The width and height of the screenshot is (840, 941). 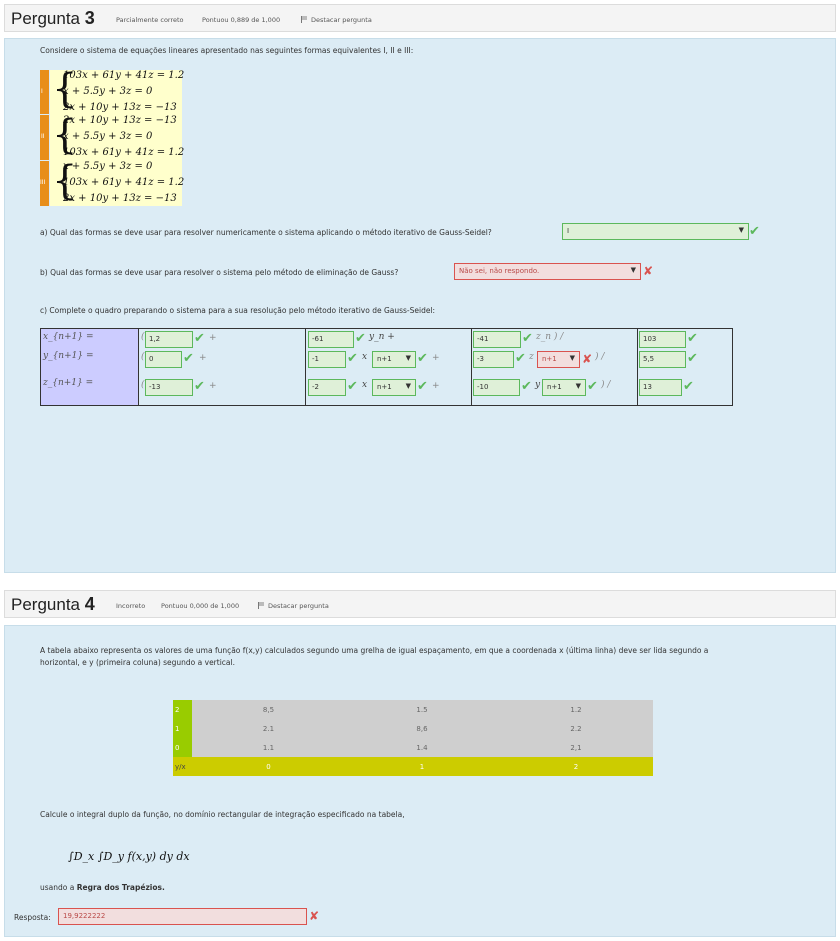 What do you see at coordinates (53, 18) in the screenshot?
I see `question-3-title: Pergunta 3` at bounding box center [53, 18].